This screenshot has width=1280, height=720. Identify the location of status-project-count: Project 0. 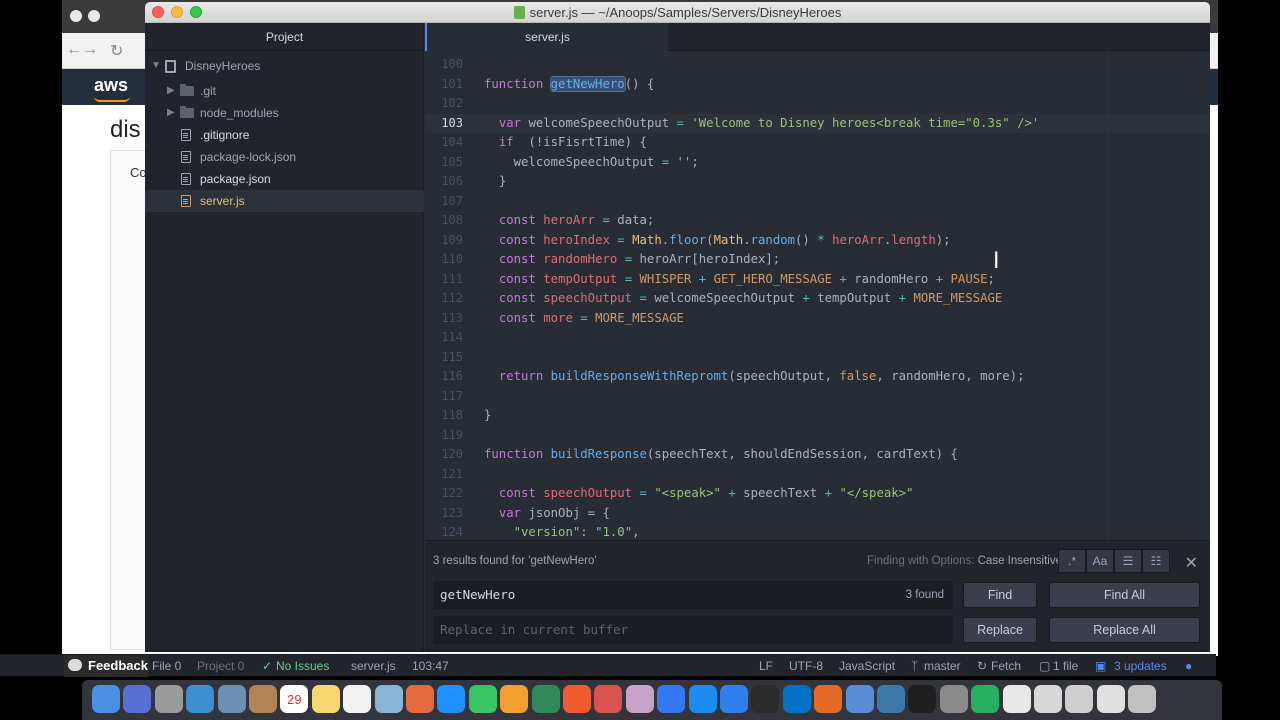
(220, 666).